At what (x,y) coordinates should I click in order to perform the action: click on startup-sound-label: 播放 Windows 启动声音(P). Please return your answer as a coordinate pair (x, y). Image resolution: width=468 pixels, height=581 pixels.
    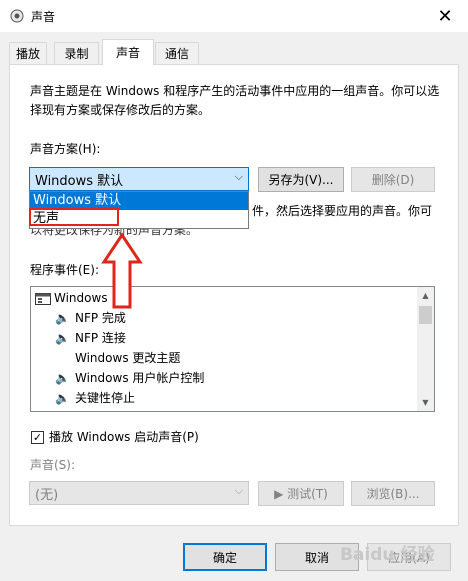
    Looking at the image, I should click on (124, 437).